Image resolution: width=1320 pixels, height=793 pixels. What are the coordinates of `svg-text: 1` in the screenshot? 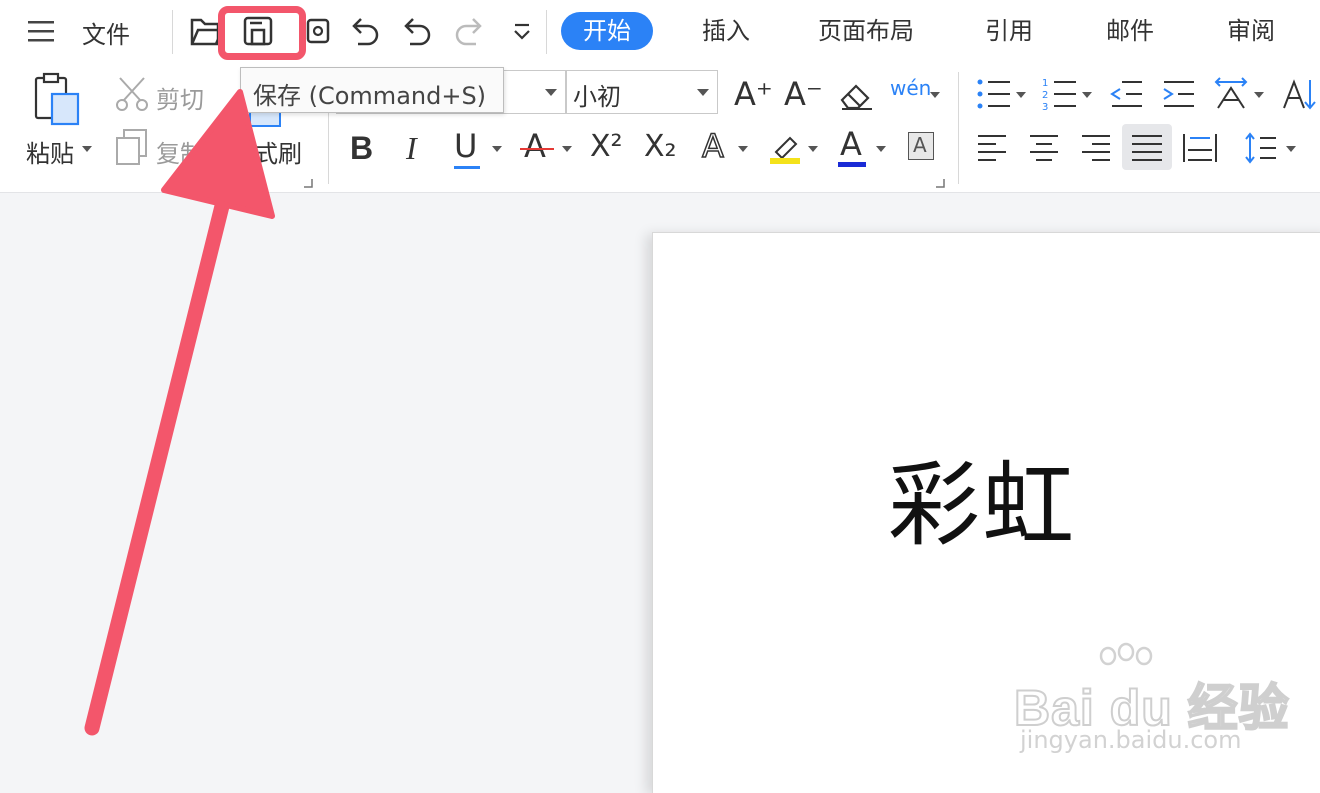 It's located at (1045, 83).